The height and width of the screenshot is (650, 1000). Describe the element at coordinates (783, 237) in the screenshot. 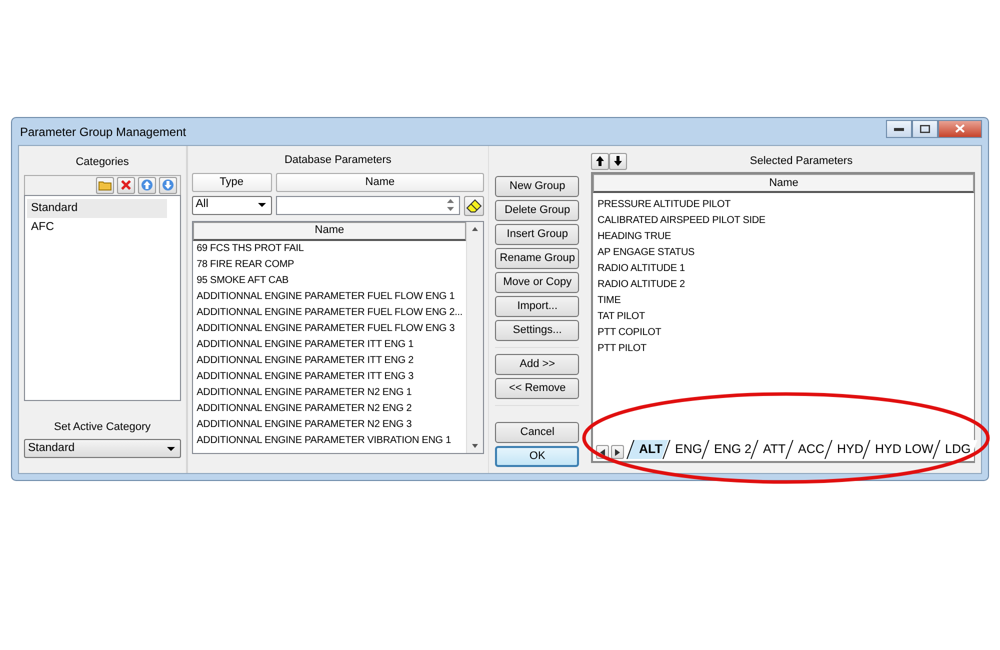

I see `list-row: HEADING TRUE` at that location.